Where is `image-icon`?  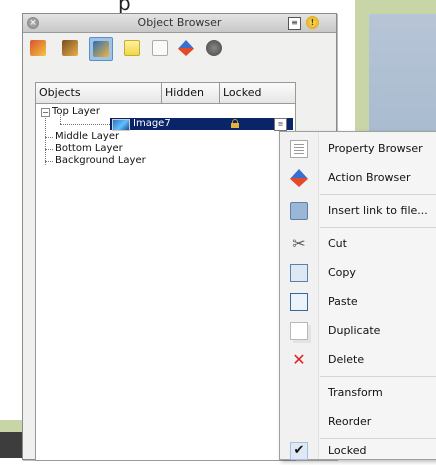
image-icon is located at coordinates (121, 125).